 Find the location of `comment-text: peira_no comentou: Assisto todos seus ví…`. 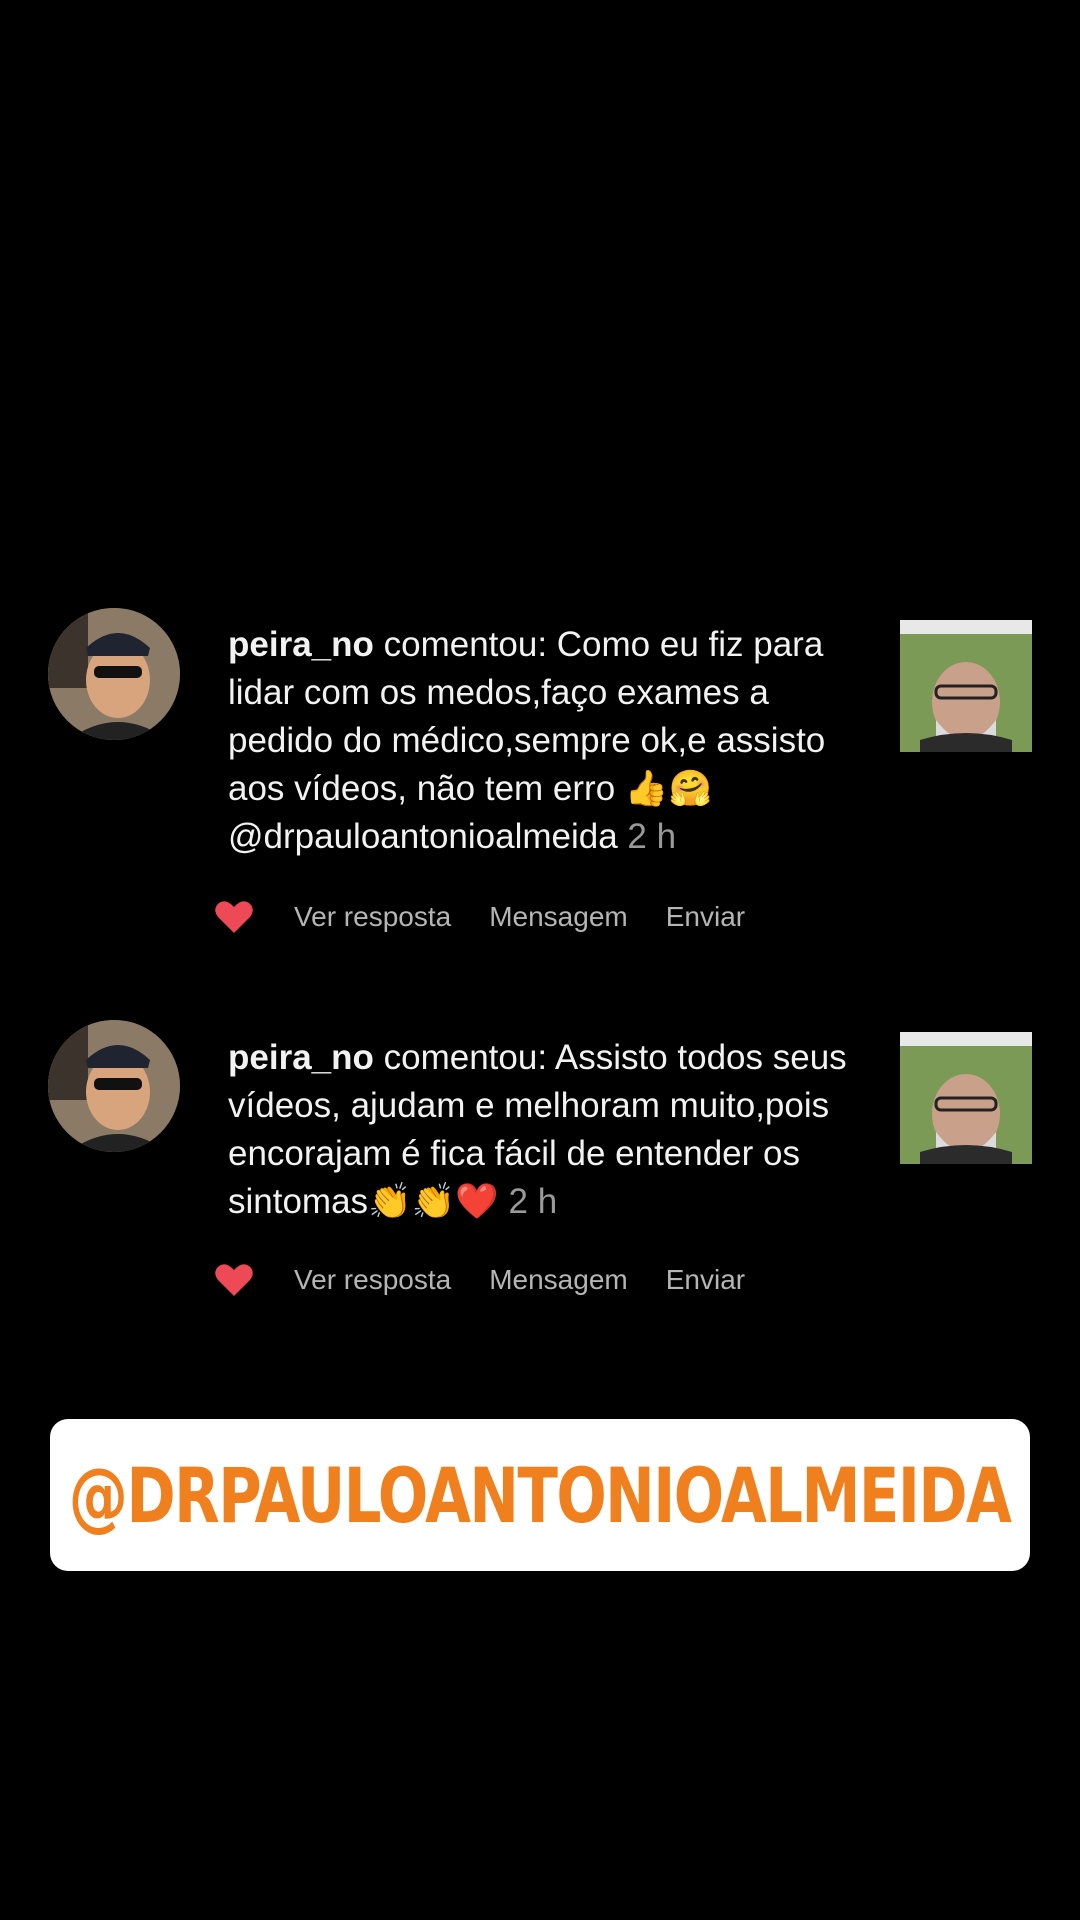

comment-text: peira_no comentou: Assisto todos seus ví… is located at coordinates (548, 1130).